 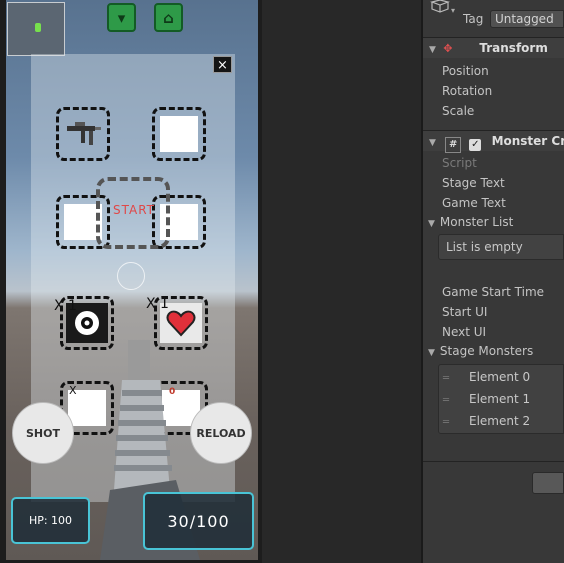 What do you see at coordinates (513, 48) in the screenshot?
I see `transform-title: Transform` at bounding box center [513, 48].